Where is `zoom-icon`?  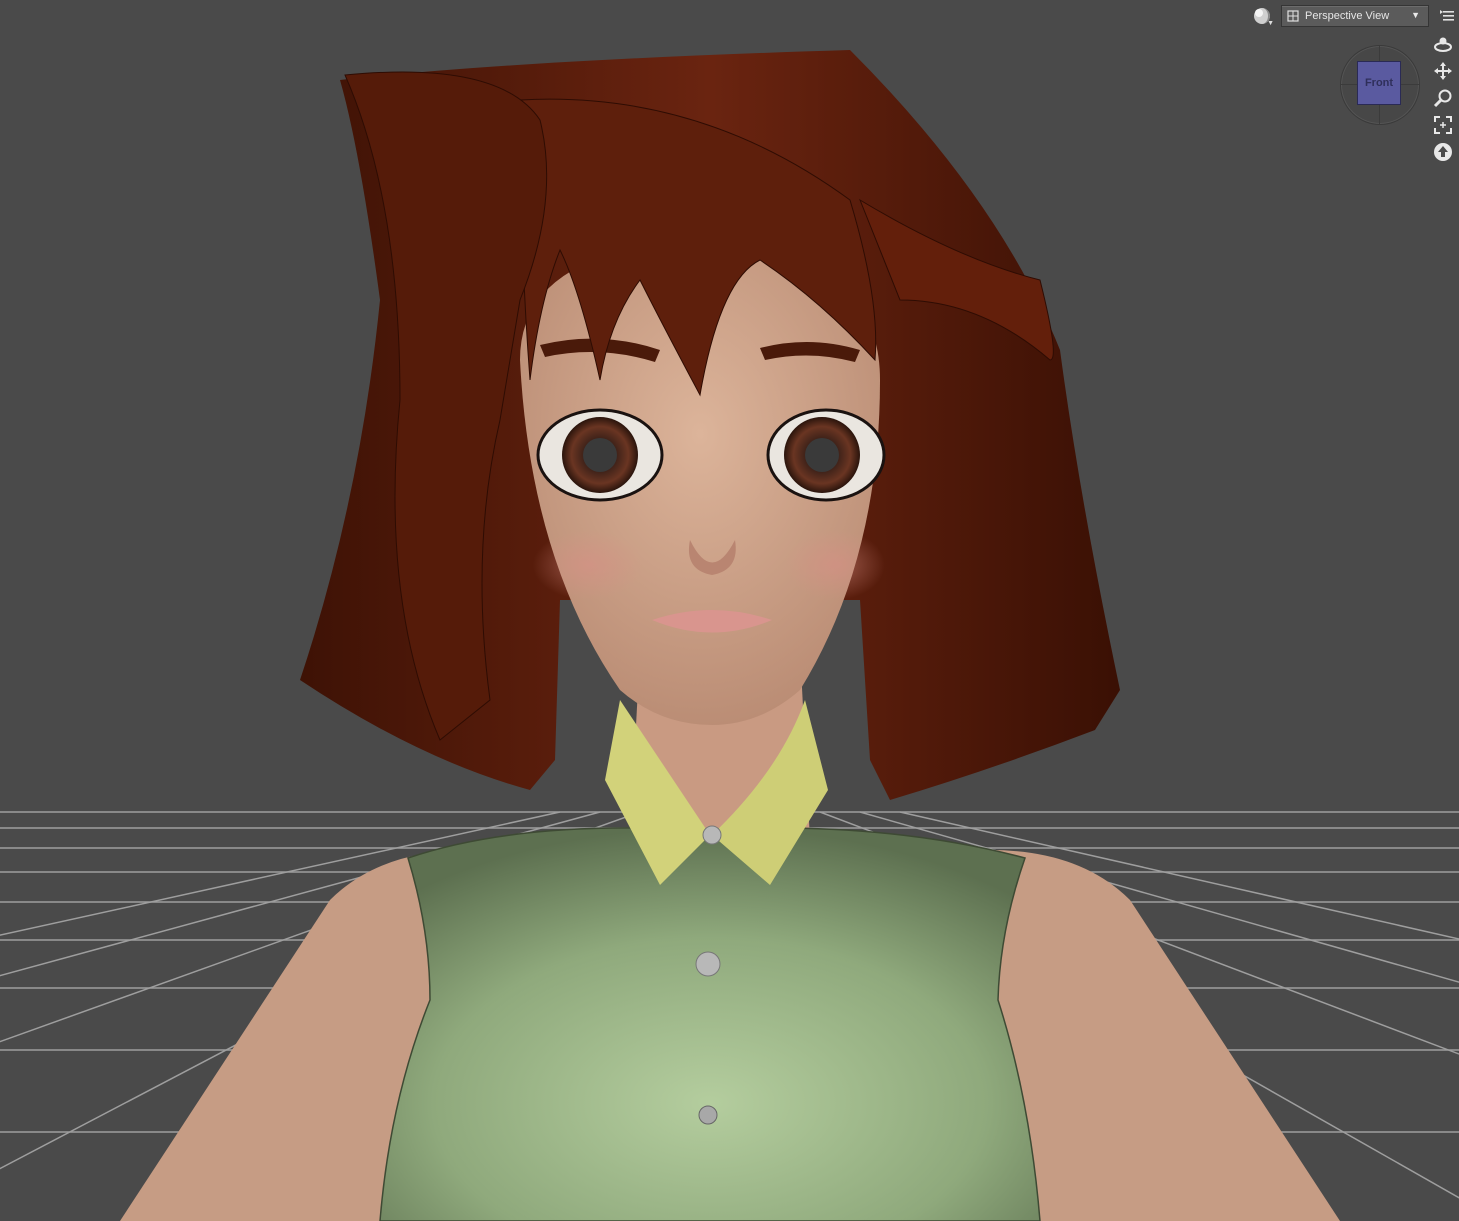 zoom-icon is located at coordinates (1442, 98).